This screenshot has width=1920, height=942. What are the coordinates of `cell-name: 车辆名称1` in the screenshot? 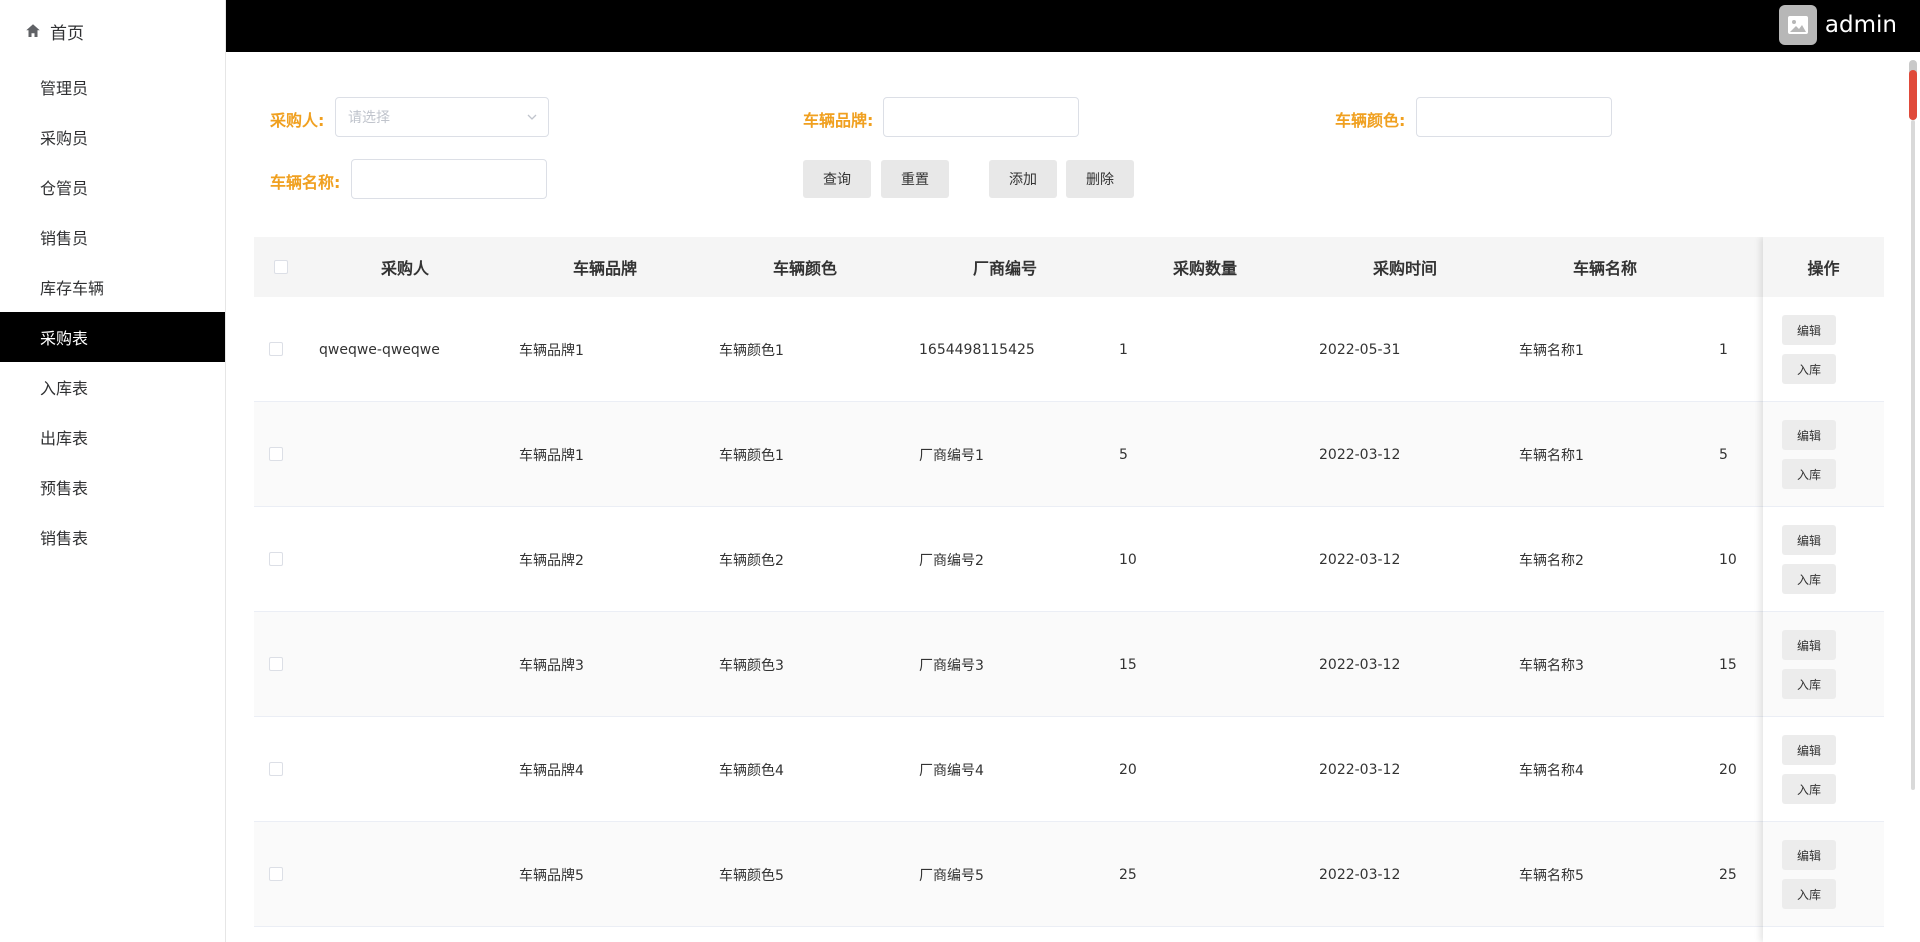 It's located at (1551, 455).